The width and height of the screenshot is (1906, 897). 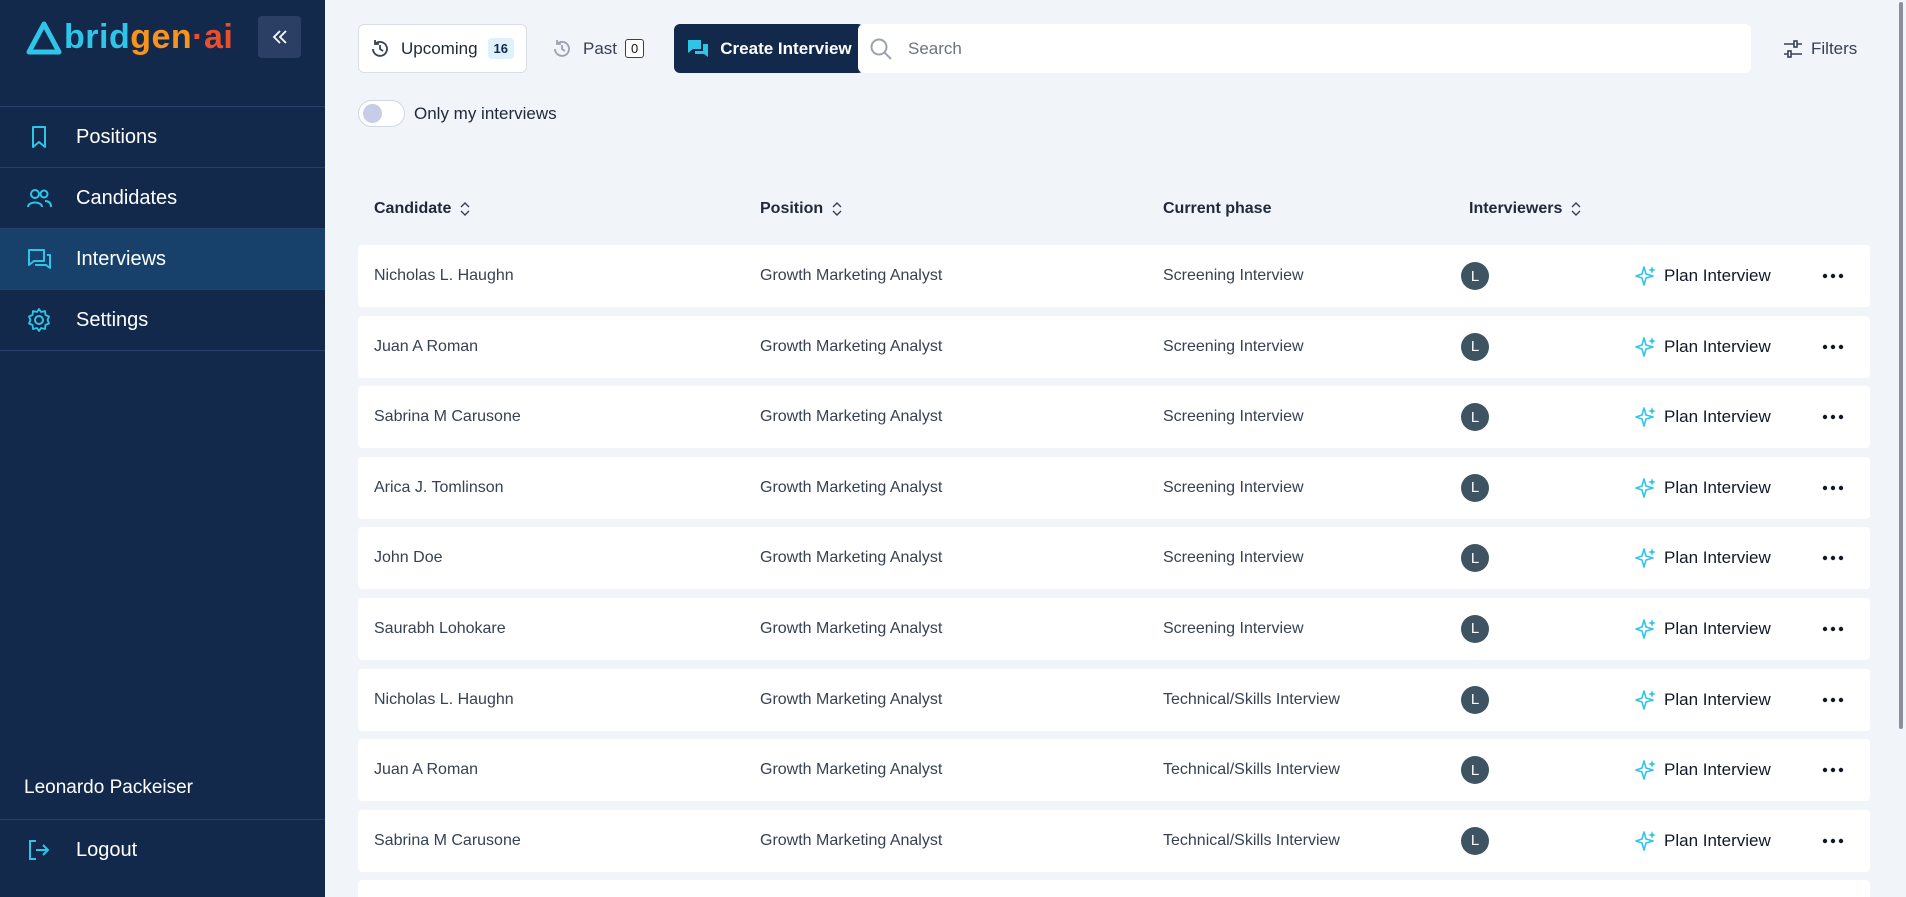 I want to click on sidebar-item-candidates: Candidates, so click(x=162, y=198).